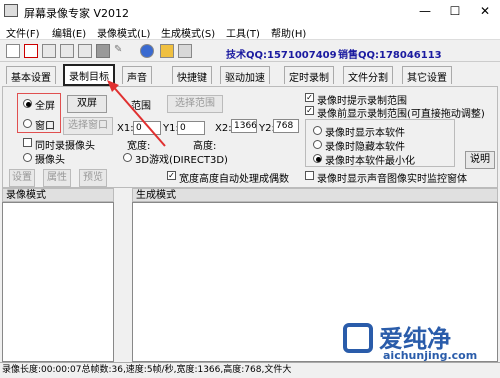 Image resolution: width=500 pixels, height=378 pixels. What do you see at coordinates (430, 355) in the screenshot?
I see `watermark-url: aichunjing.com` at bounding box center [430, 355].